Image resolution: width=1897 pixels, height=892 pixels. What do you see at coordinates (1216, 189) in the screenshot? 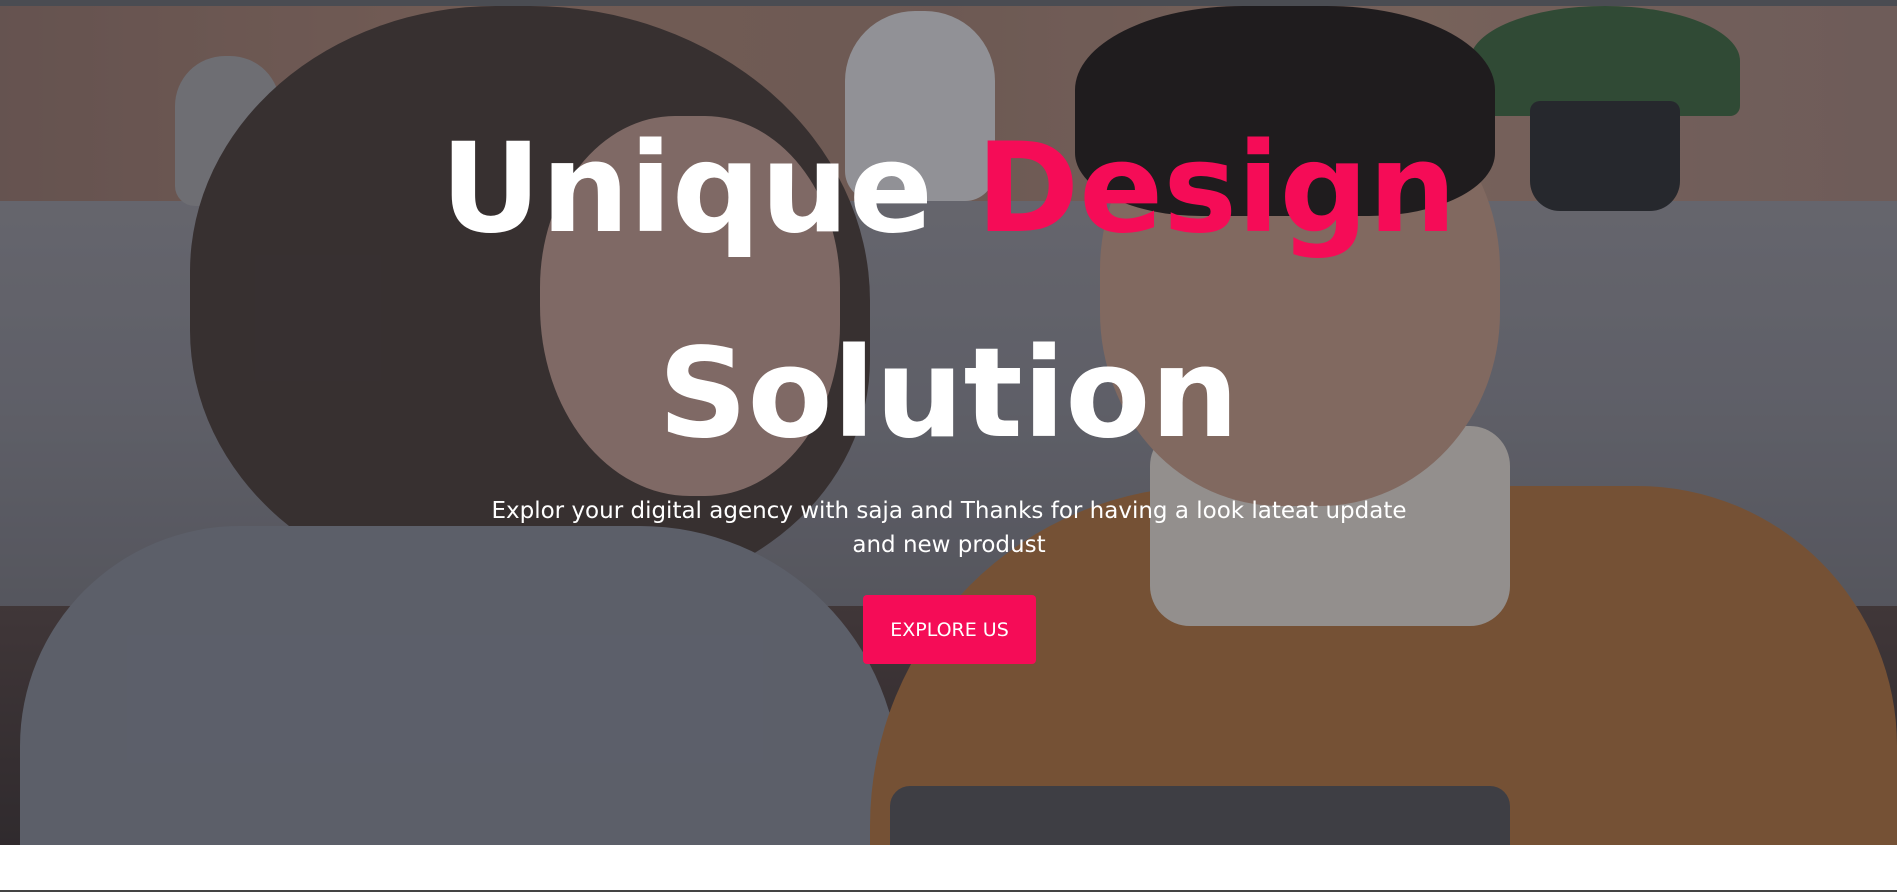
I see `headline-word-design: Design` at bounding box center [1216, 189].